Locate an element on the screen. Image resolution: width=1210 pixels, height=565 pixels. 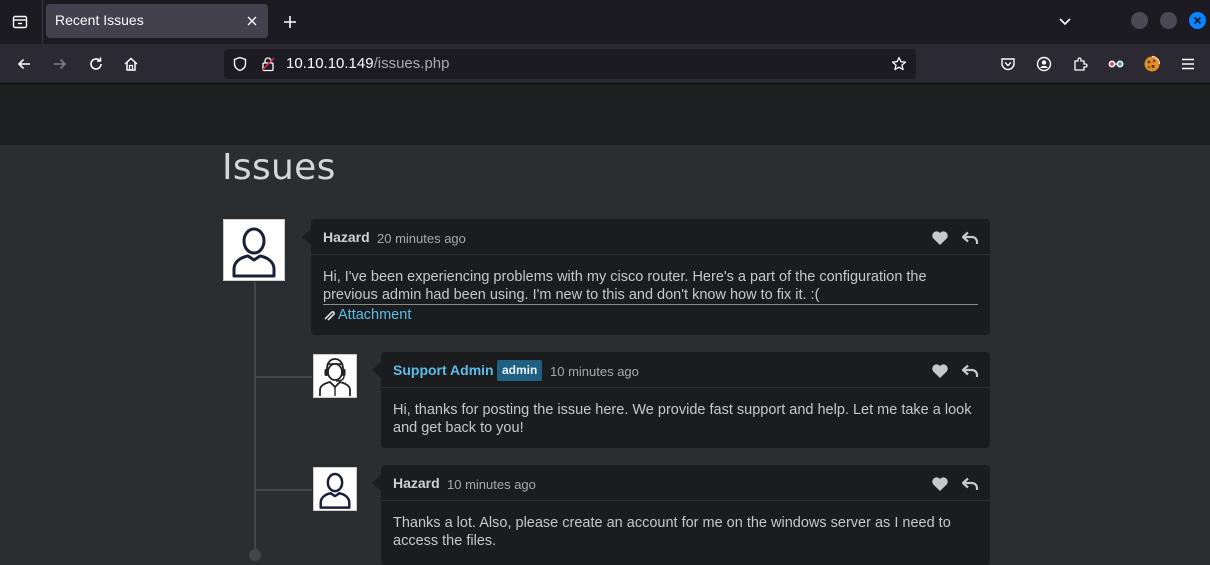
support-agent-icon is located at coordinates (335, 377).